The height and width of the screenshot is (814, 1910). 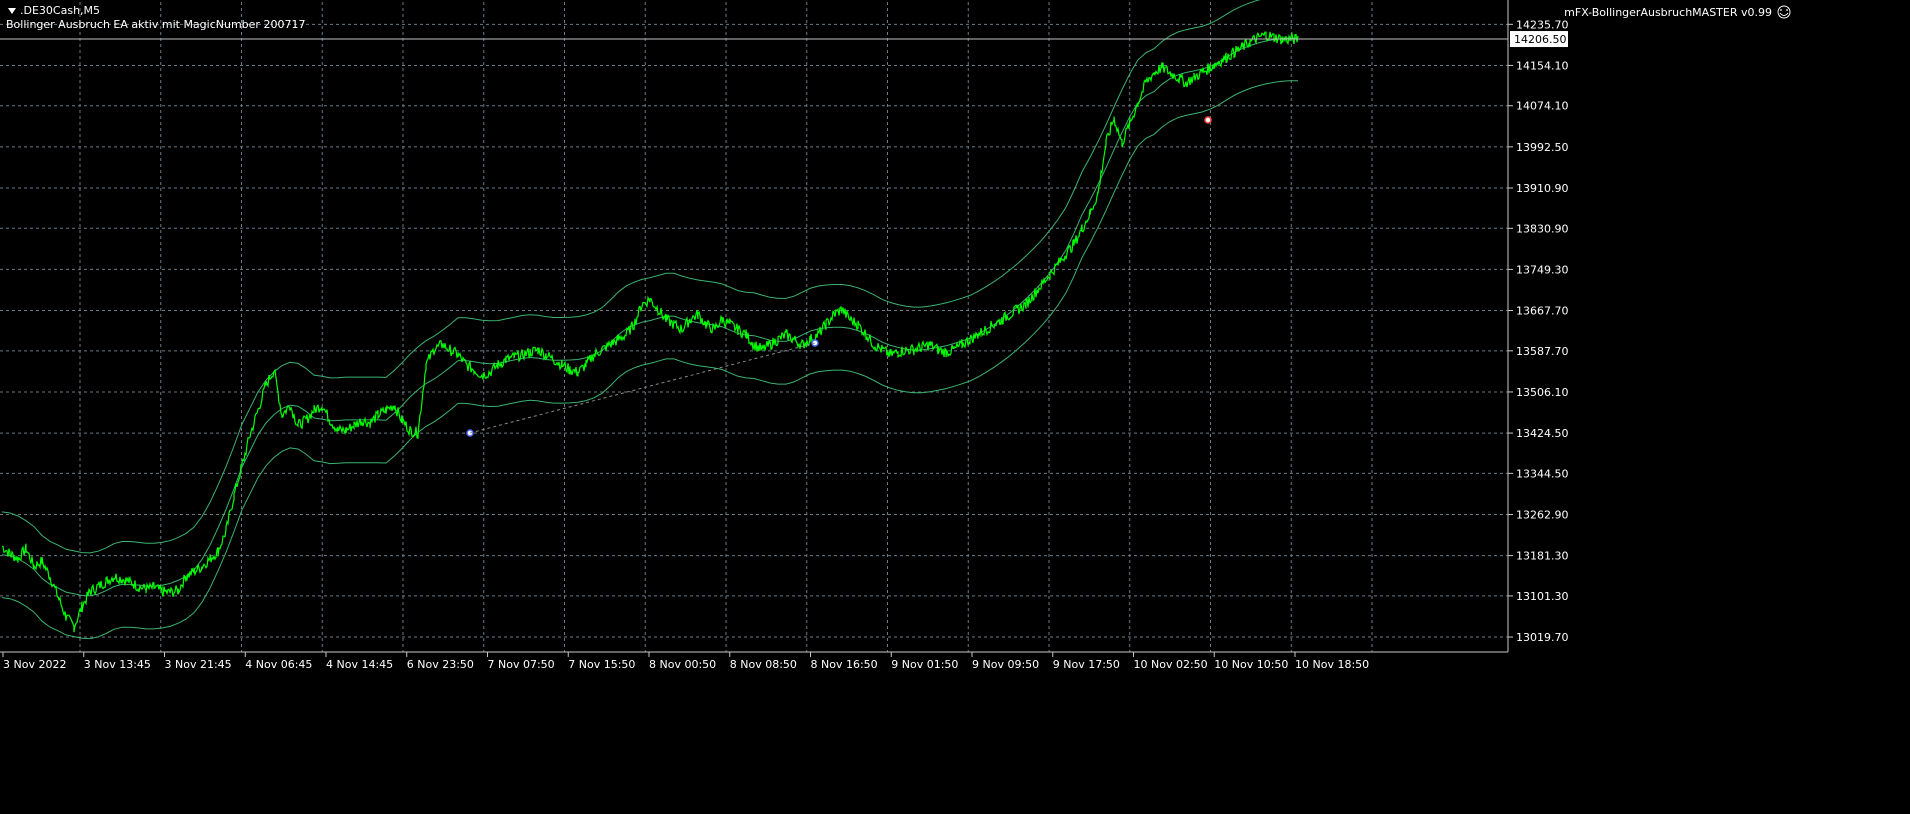 What do you see at coordinates (1542, 147) in the screenshot?
I see `y-tick-label: 13992.50` at bounding box center [1542, 147].